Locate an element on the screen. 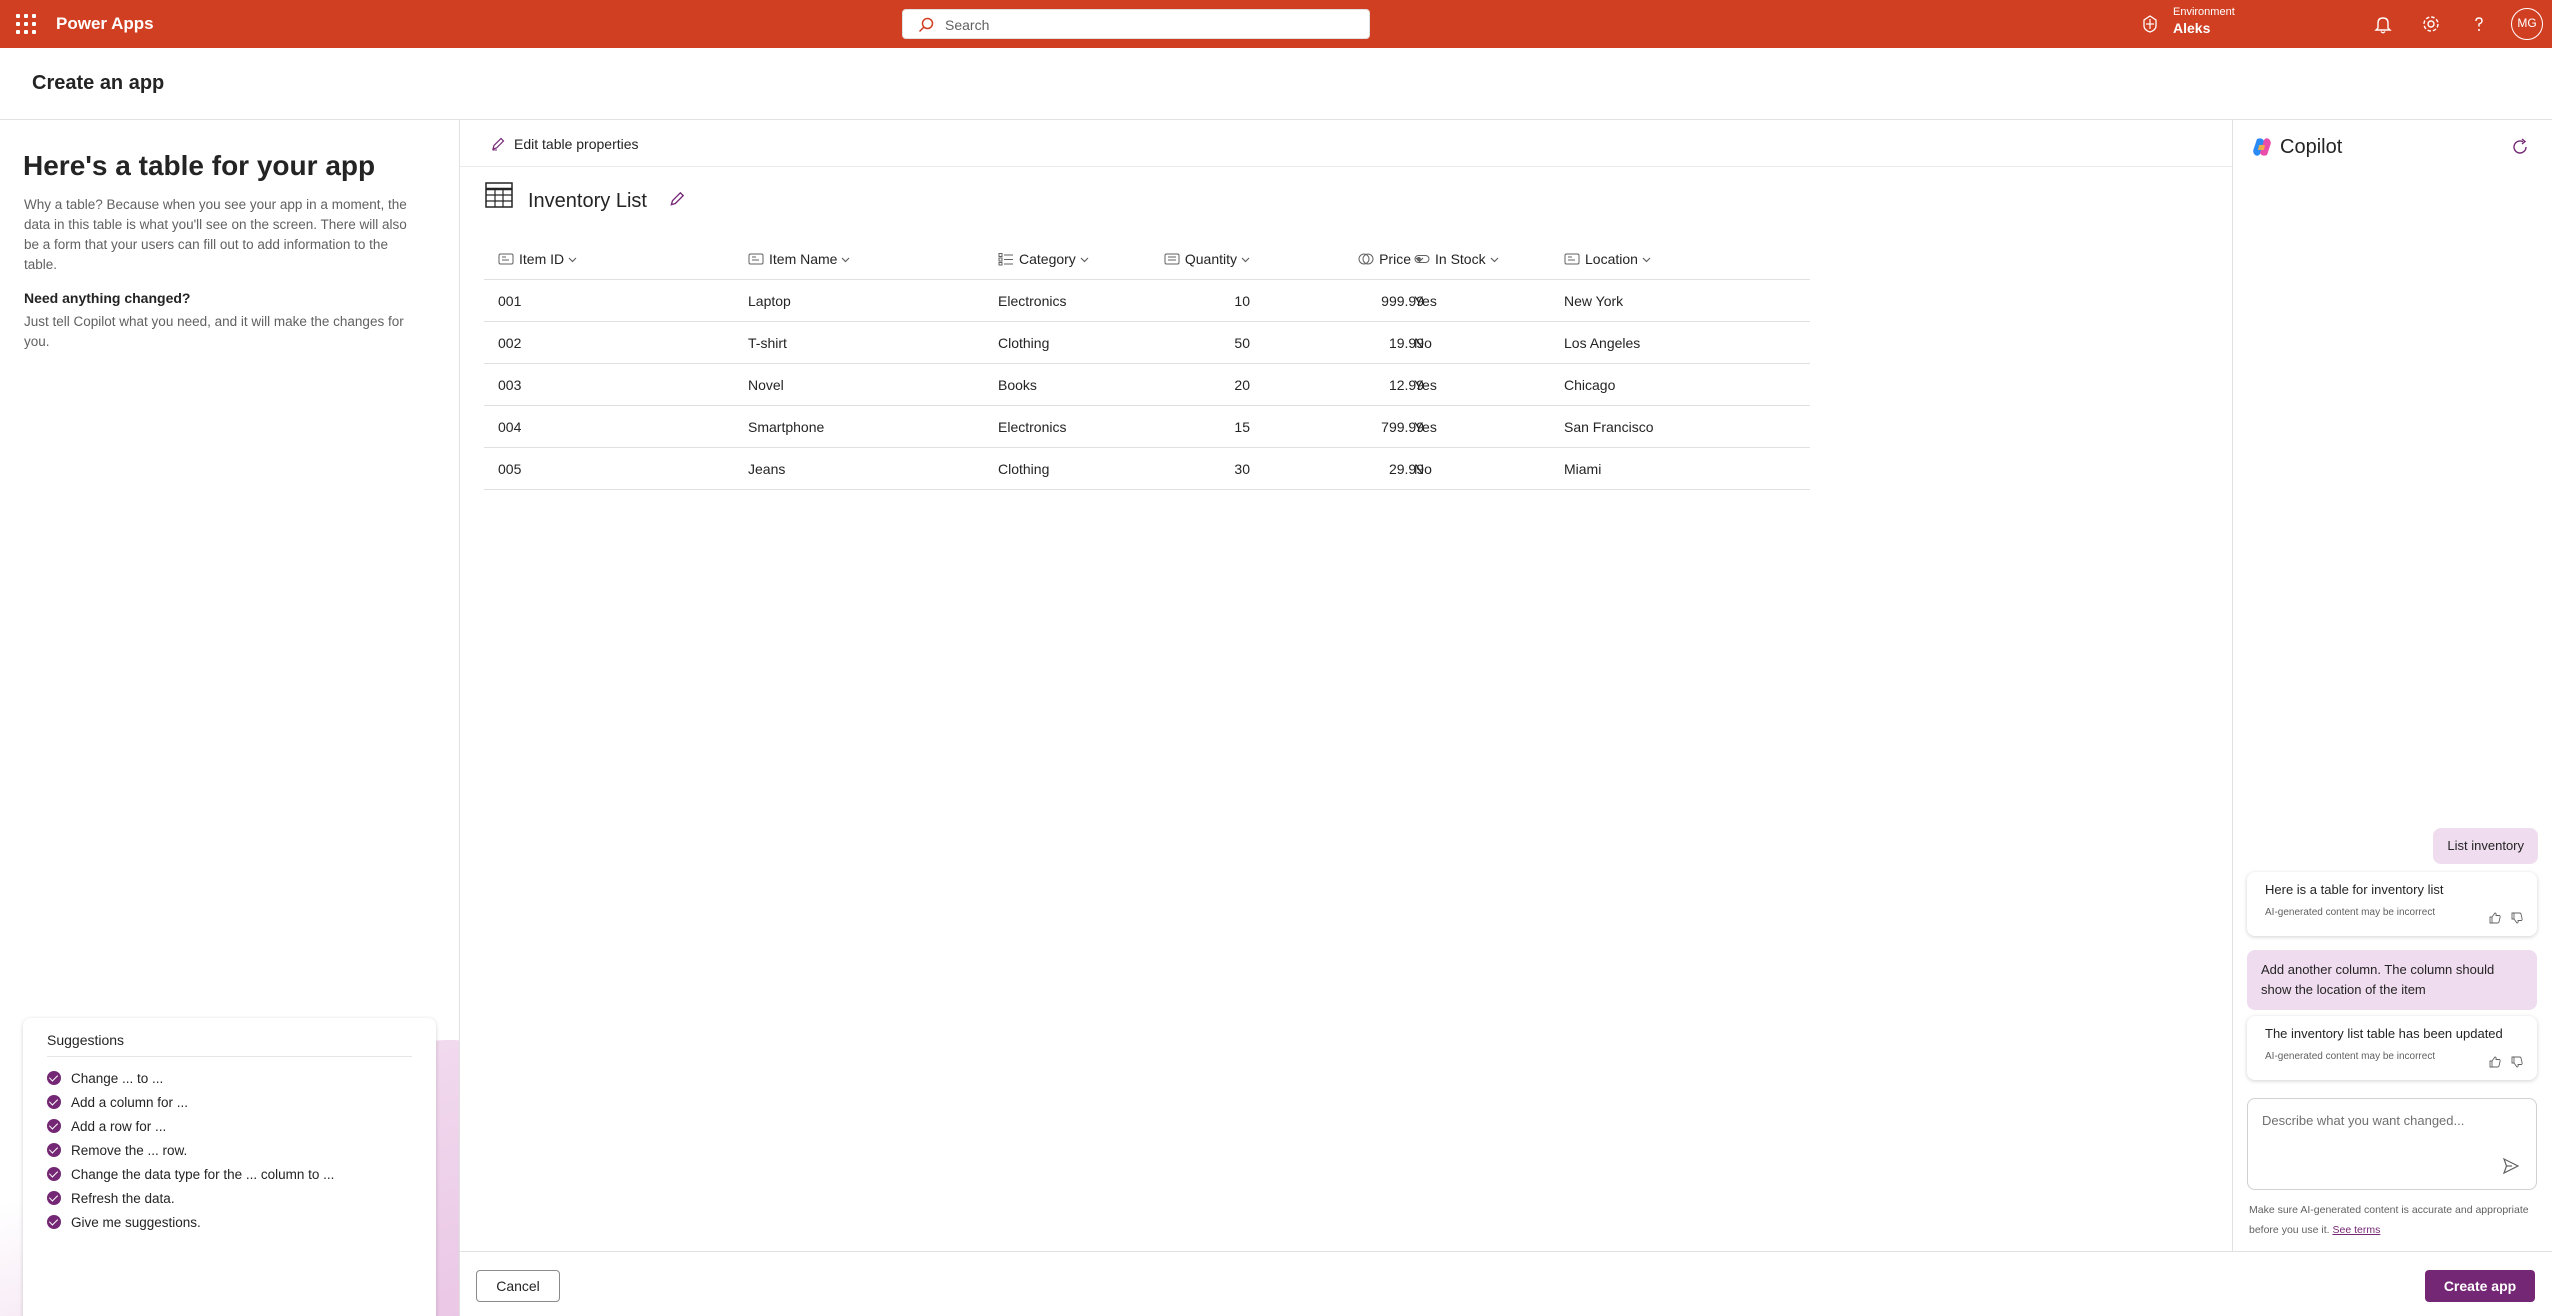 The width and height of the screenshot is (2552, 1316). table-cell: 29.99 is located at coordinates (1369, 469).